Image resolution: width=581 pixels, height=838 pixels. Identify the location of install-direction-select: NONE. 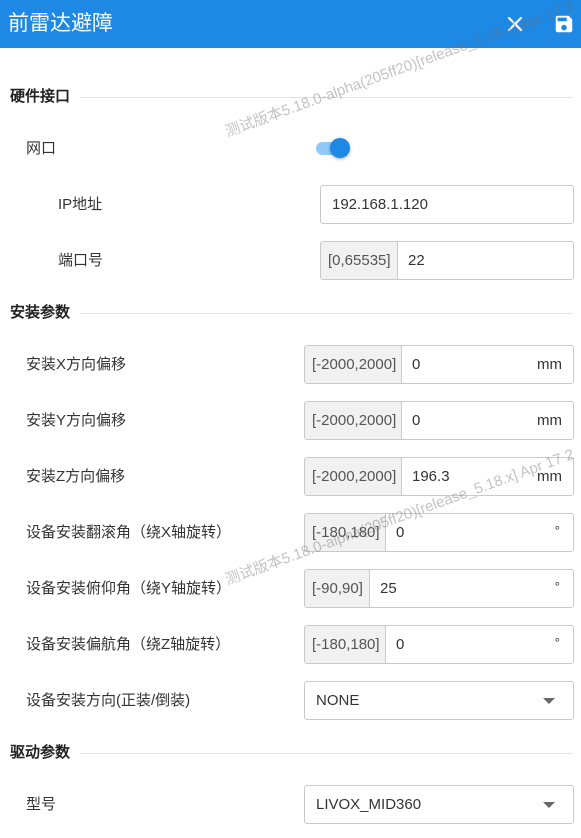
(439, 700).